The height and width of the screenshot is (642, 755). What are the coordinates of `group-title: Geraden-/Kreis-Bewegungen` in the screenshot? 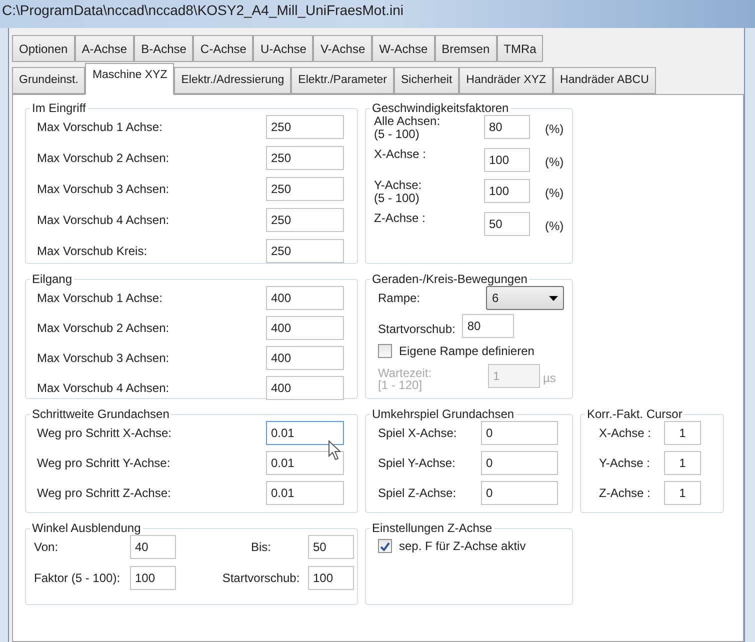 It's located at (449, 279).